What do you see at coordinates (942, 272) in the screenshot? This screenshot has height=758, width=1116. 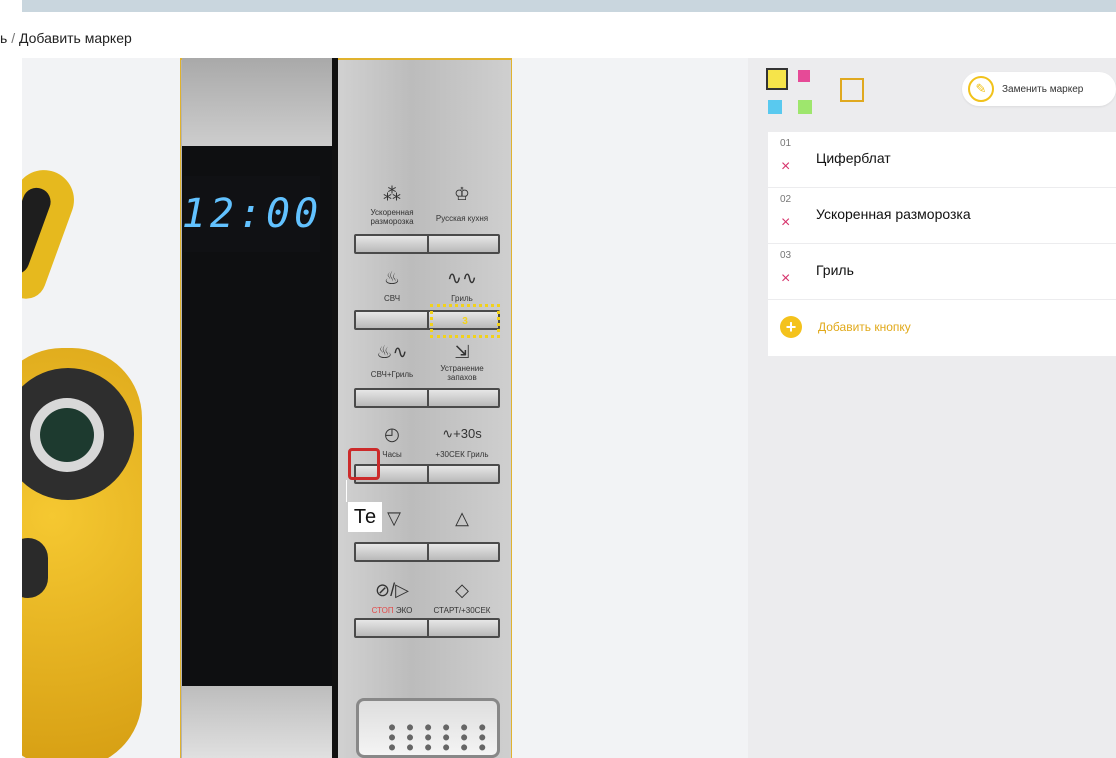 I see `list-item: 03 × Гриль` at bounding box center [942, 272].